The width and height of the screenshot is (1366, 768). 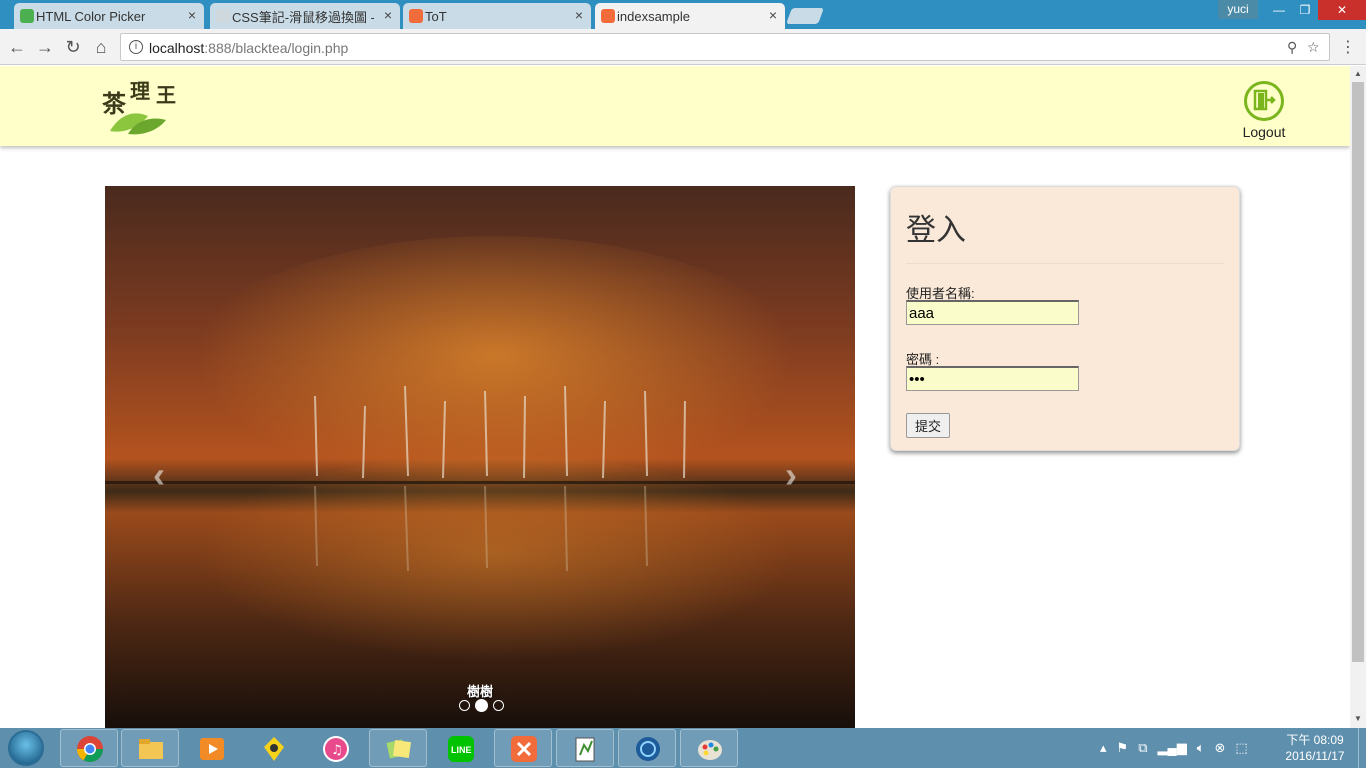 What do you see at coordinates (479, 691) in the screenshot?
I see `carousel-caption: 樹樹` at bounding box center [479, 691].